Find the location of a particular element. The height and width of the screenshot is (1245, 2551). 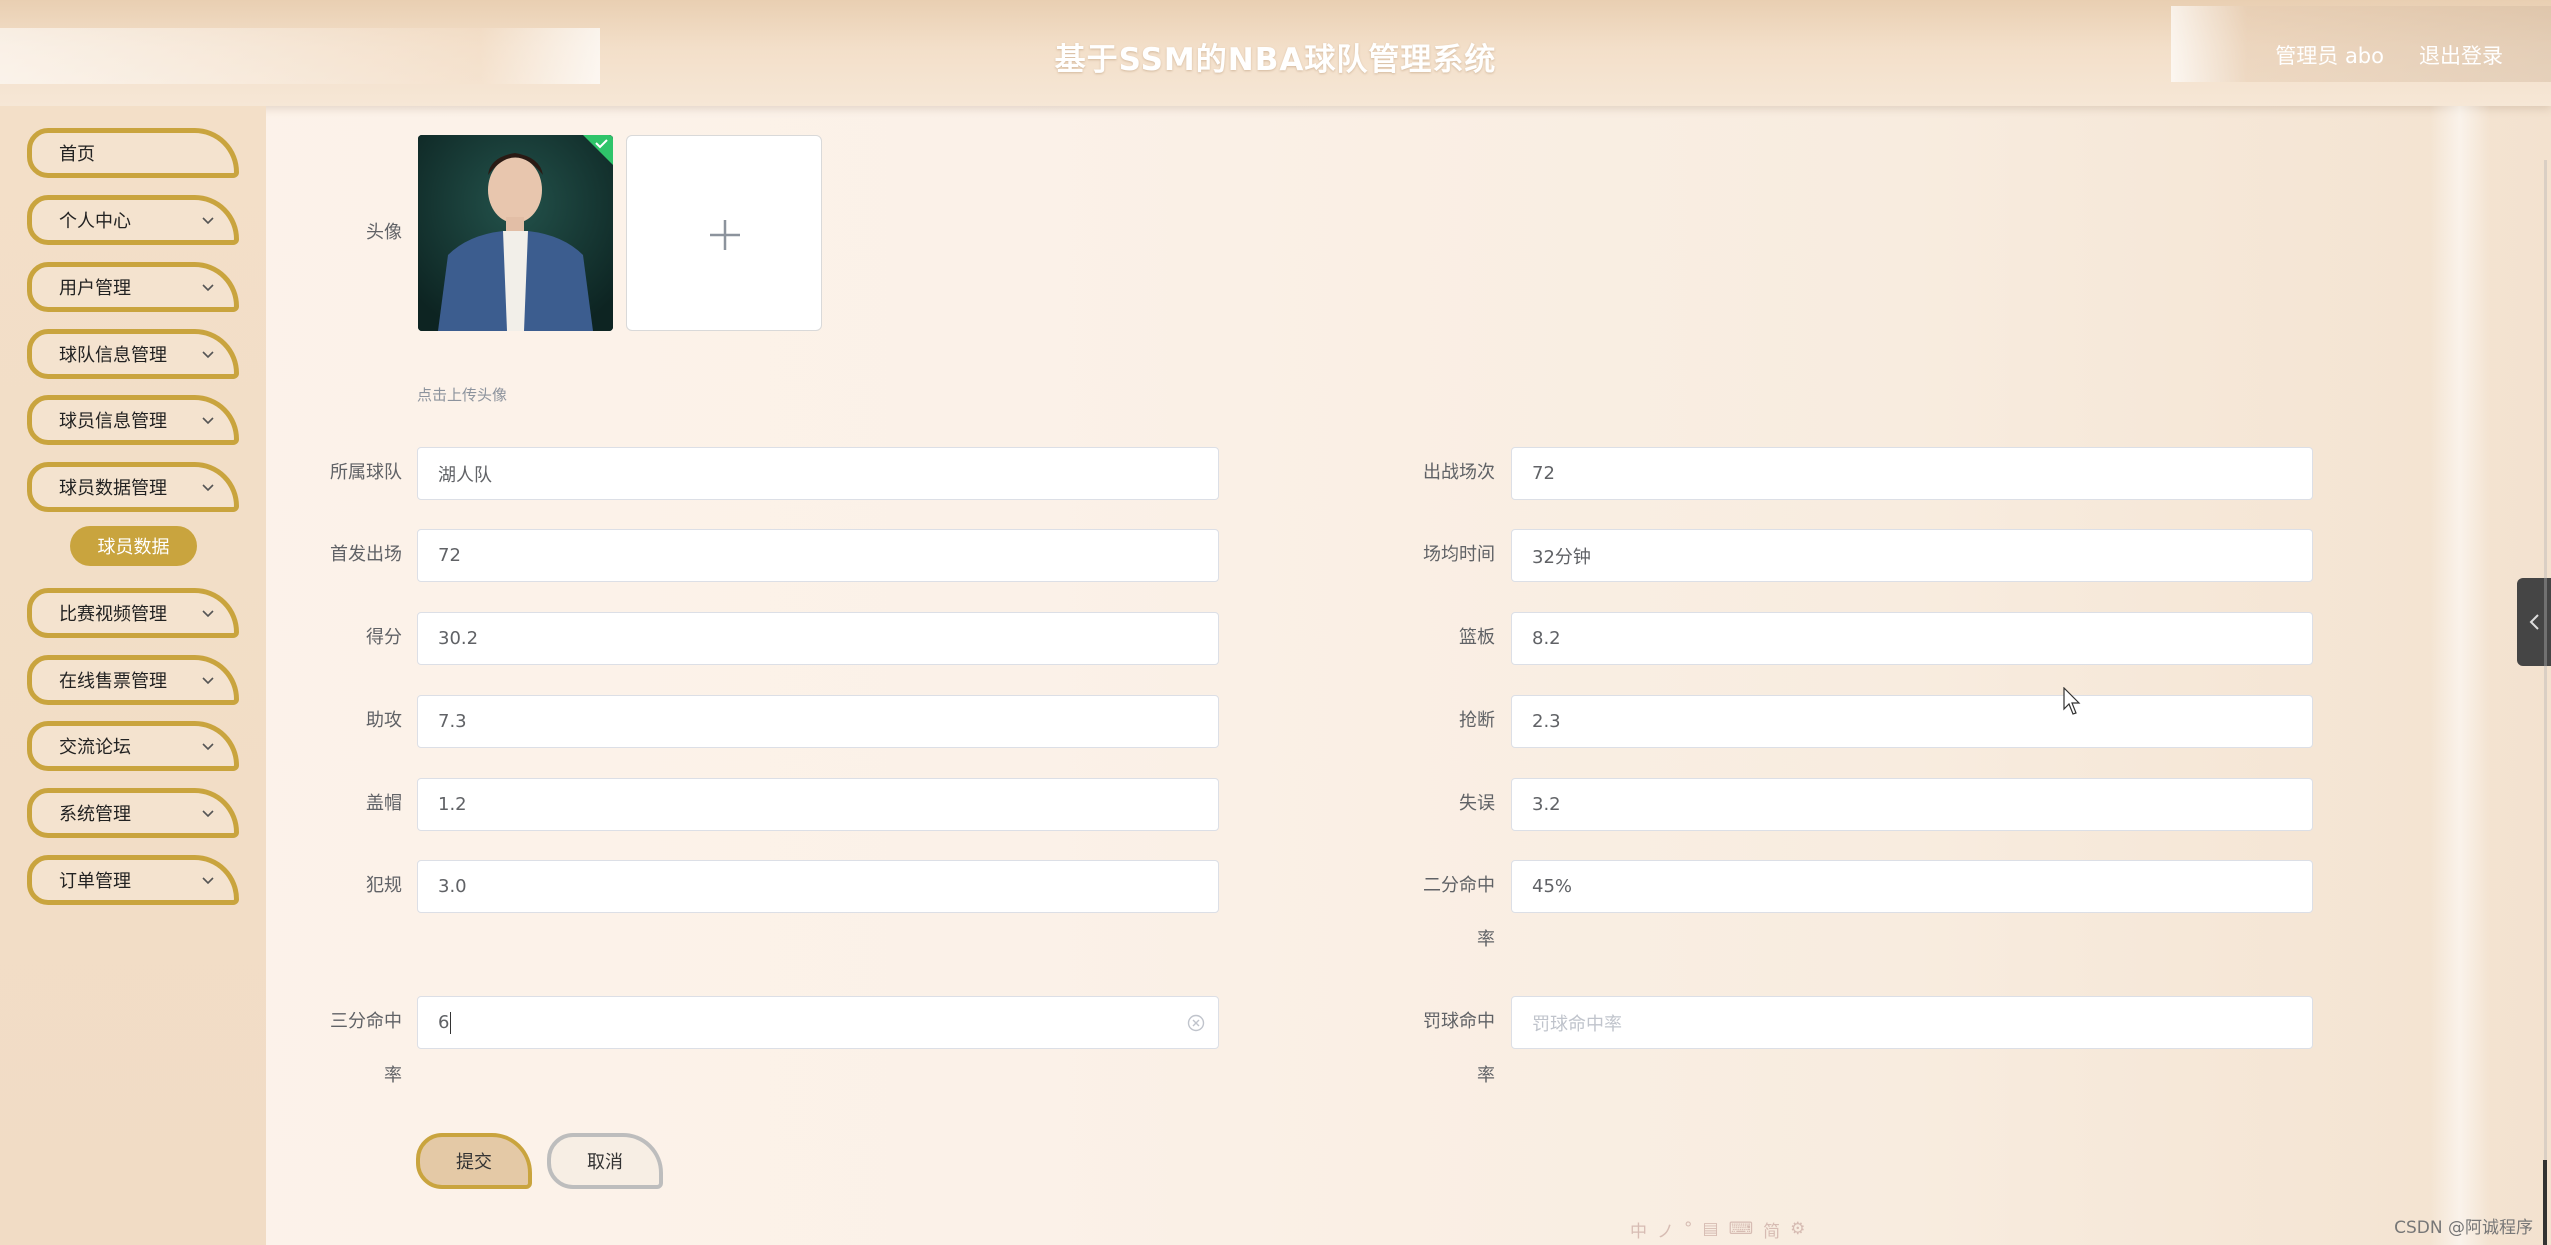

team-label: 所属球队 is located at coordinates (366, 472).